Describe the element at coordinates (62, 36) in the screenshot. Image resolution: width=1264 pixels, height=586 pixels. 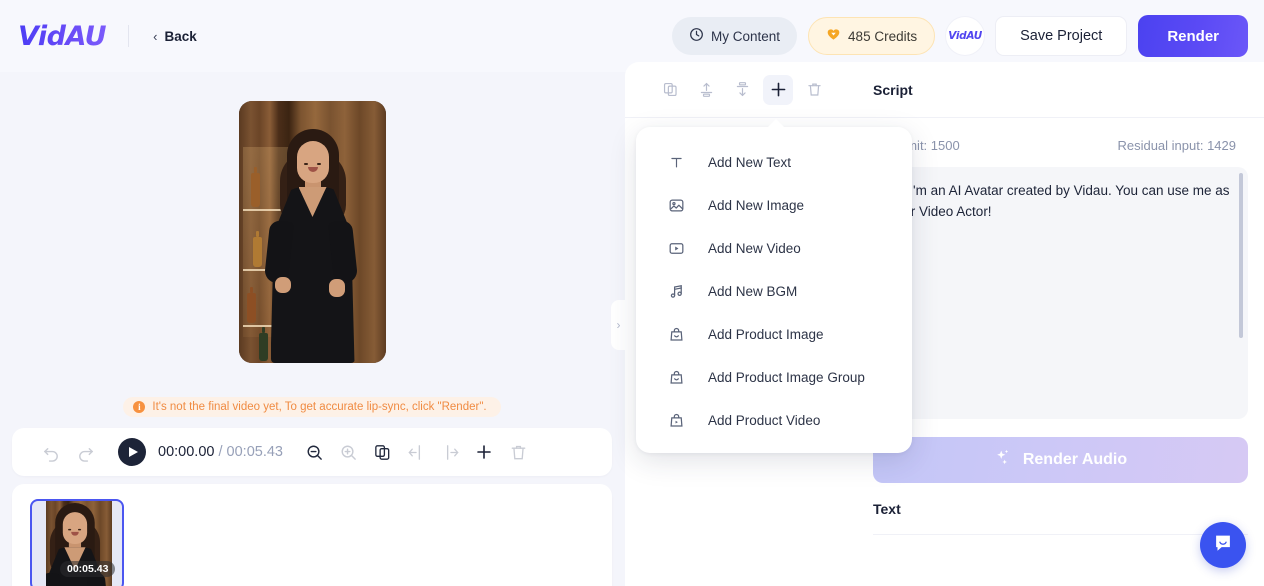
I see `vidau-logo: VidAU` at that location.